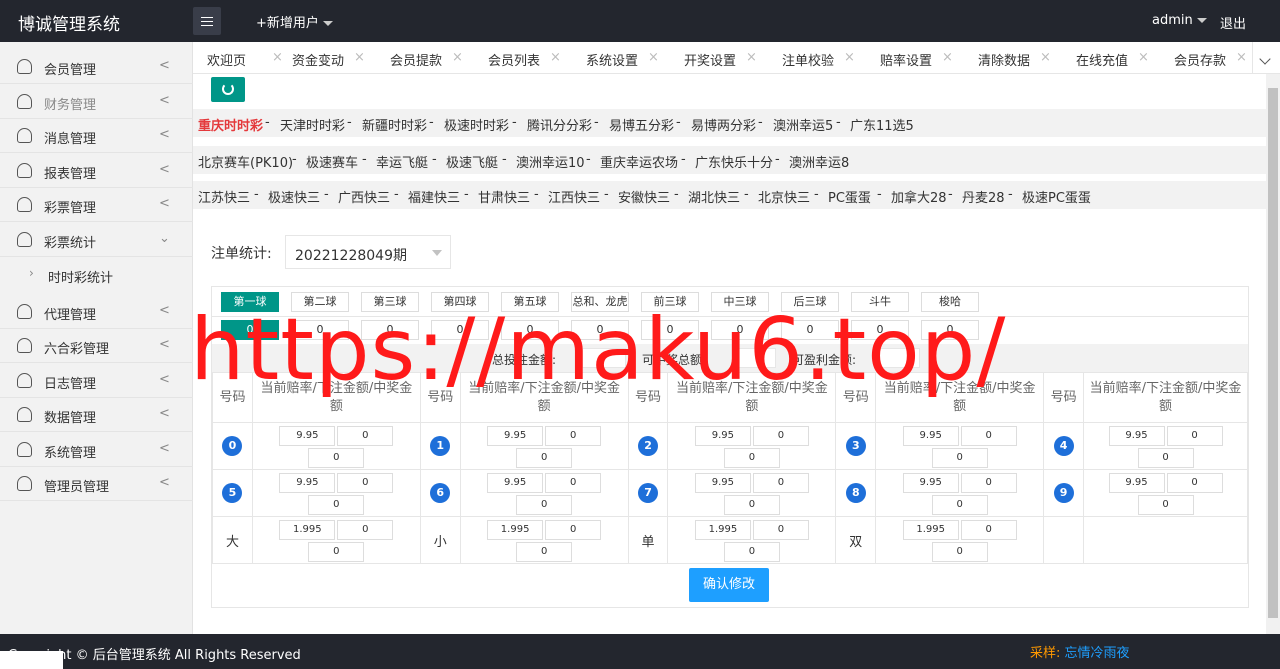 Image resolution: width=1280 pixels, height=669 pixels. I want to click on period-select: 20221228049期, so click(368, 252).